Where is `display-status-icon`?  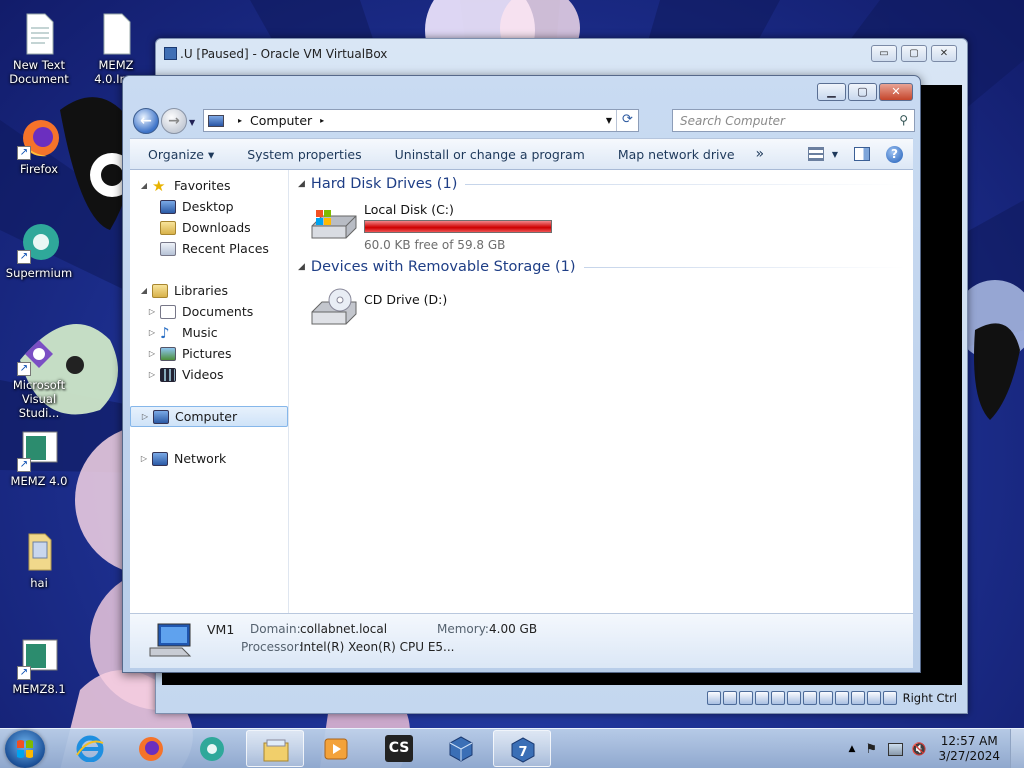 display-status-icon is located at coordinates (809, 698).